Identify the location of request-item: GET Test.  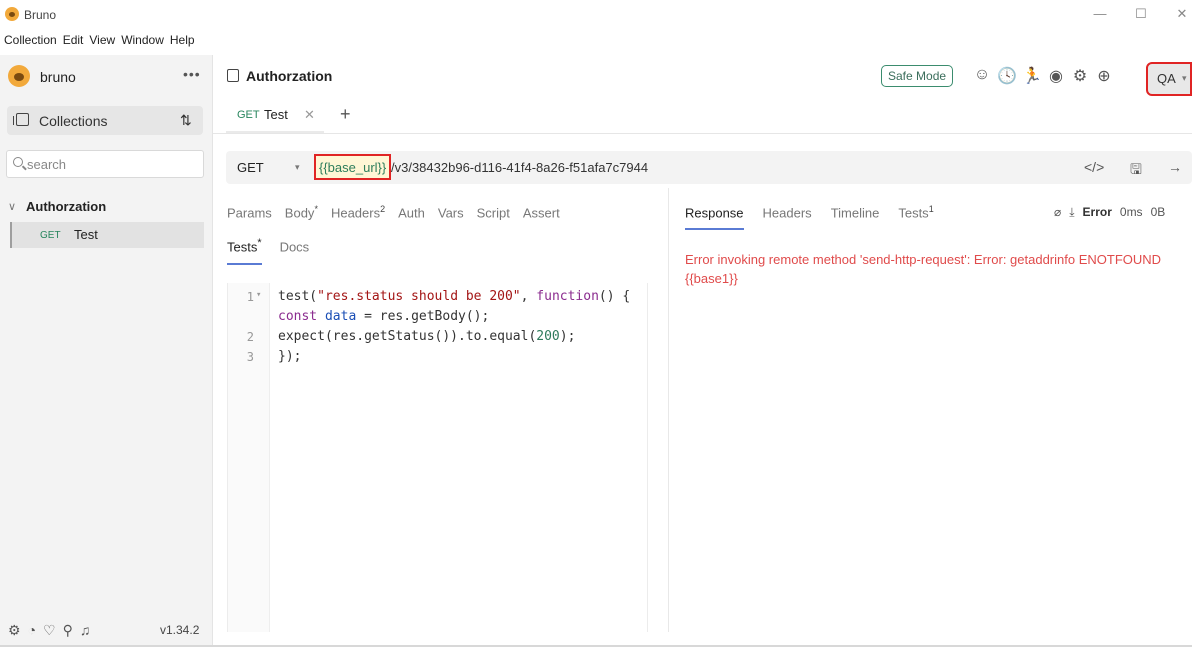
(107, 235).